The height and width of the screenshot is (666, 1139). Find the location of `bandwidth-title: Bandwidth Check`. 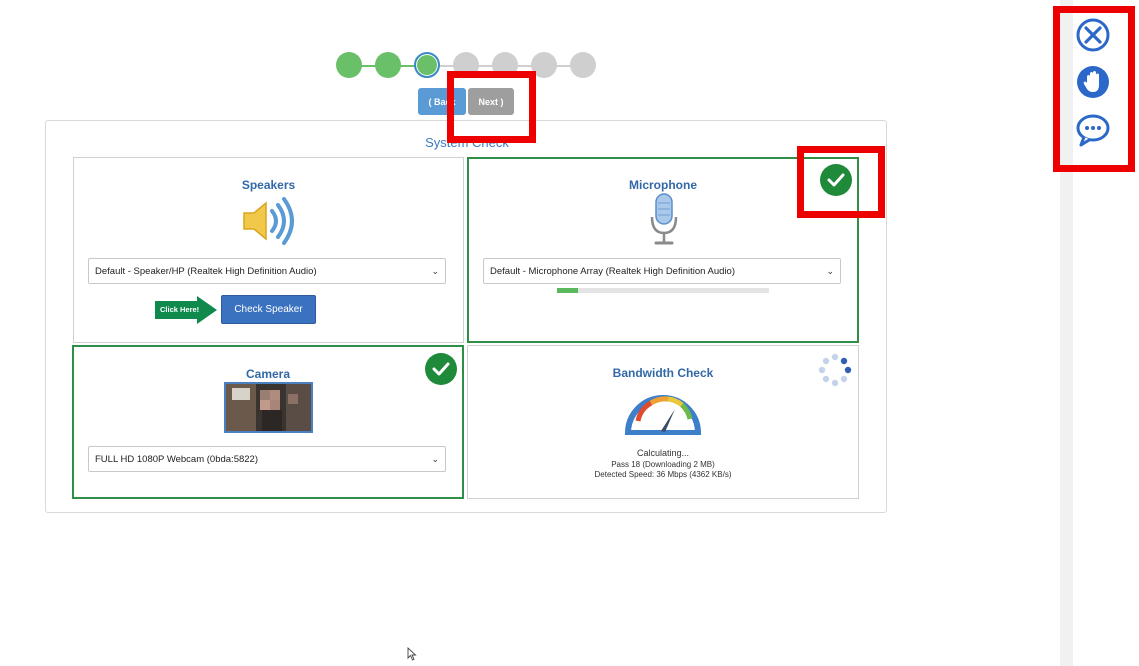

bandwidth-title: Bandwidth Check is located at coordinates (663, 373).